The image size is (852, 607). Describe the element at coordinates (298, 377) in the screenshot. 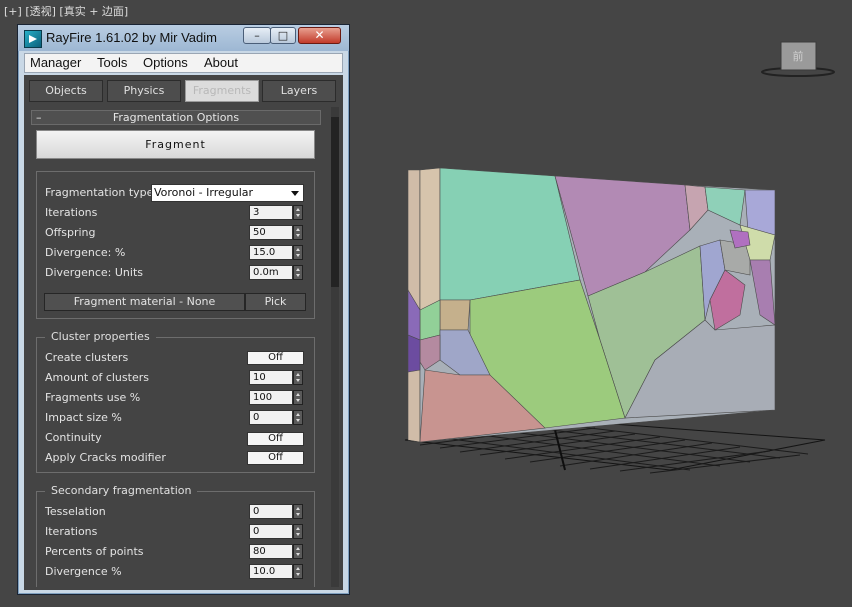

I see `amount-of-clusters-spinner-icon` at that location.